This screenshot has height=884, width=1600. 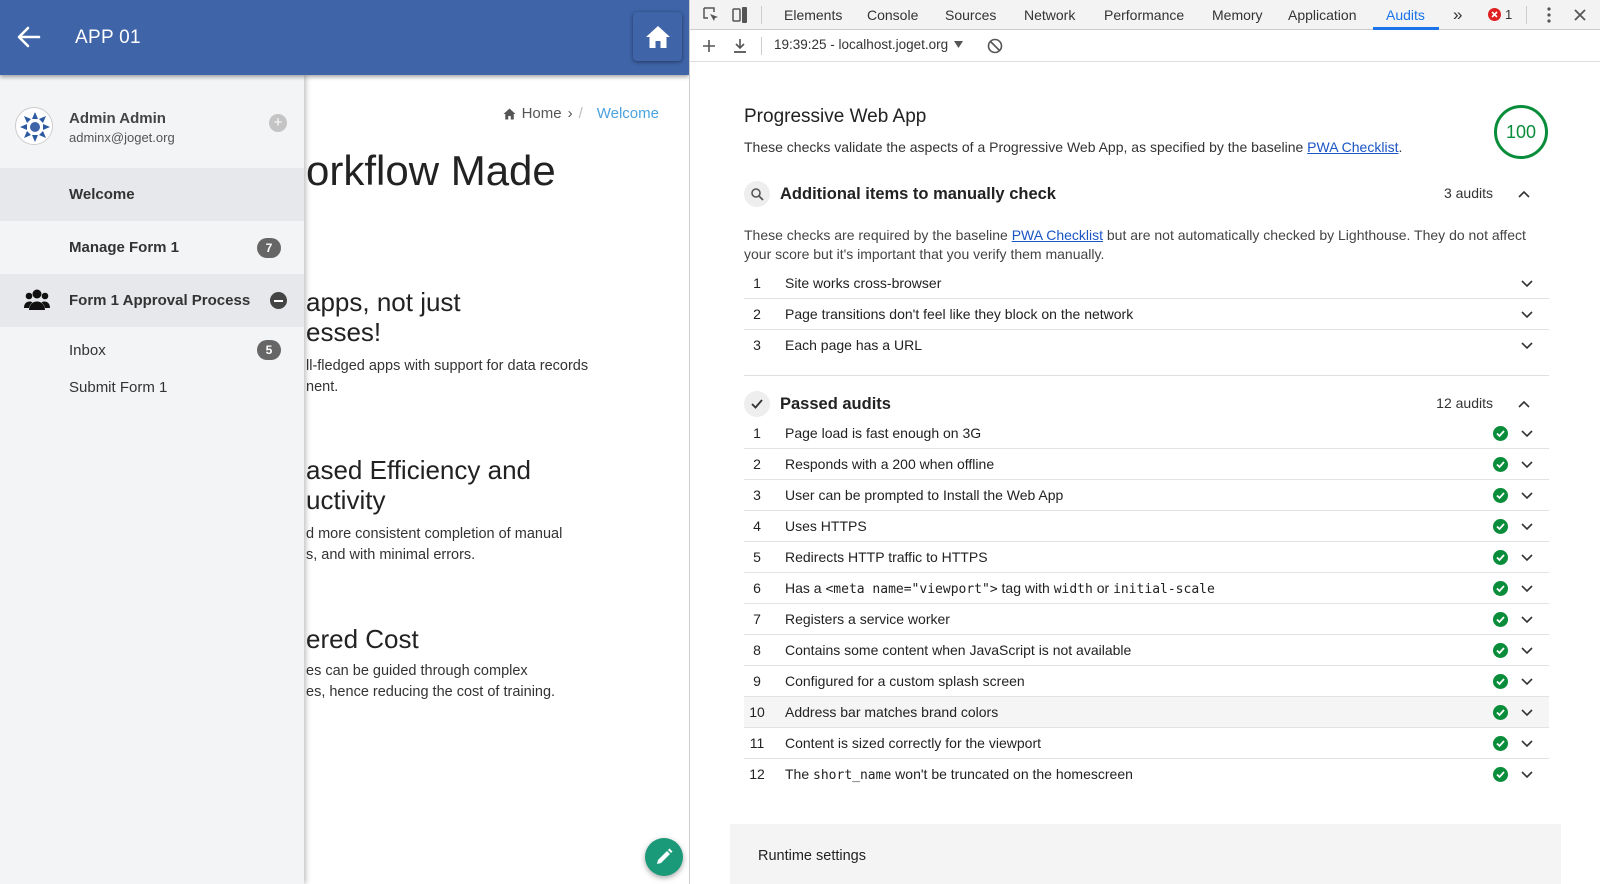 I want to click on audit-number: 7, so click(x=757, y=619).